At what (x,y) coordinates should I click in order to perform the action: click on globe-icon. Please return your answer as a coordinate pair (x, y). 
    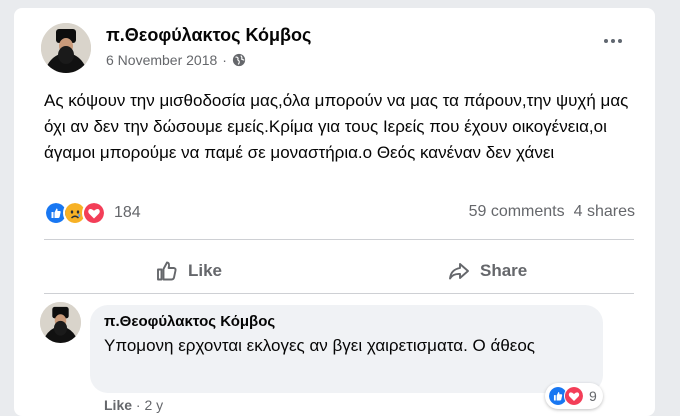
    Looking at the image, I should click on (239, 60).